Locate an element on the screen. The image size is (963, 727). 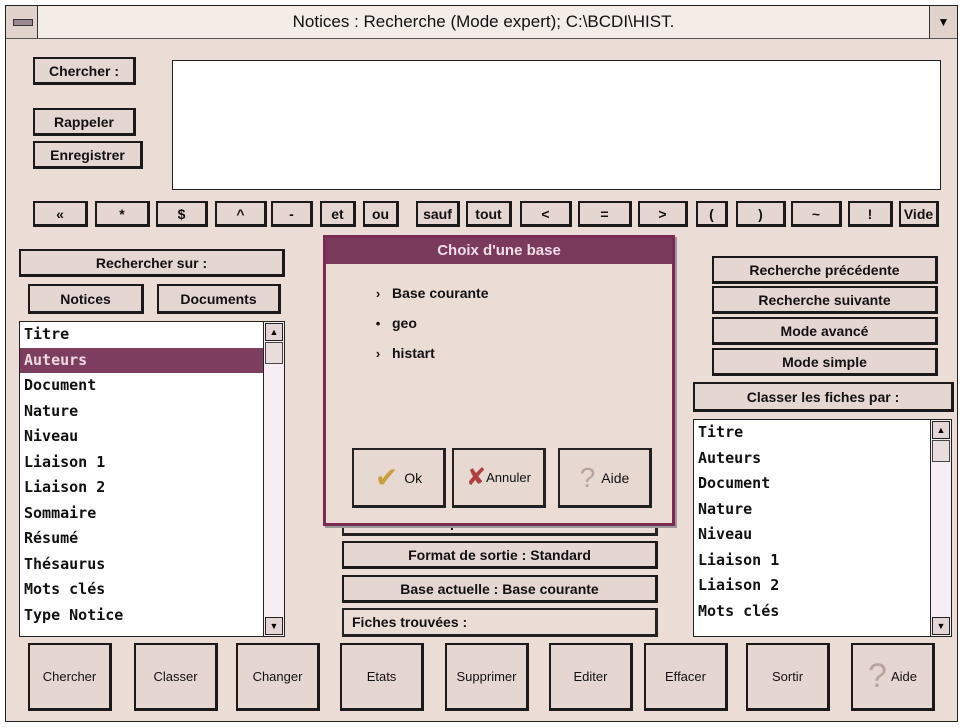
operator-button: ^ is located at coordinates (241, 214).